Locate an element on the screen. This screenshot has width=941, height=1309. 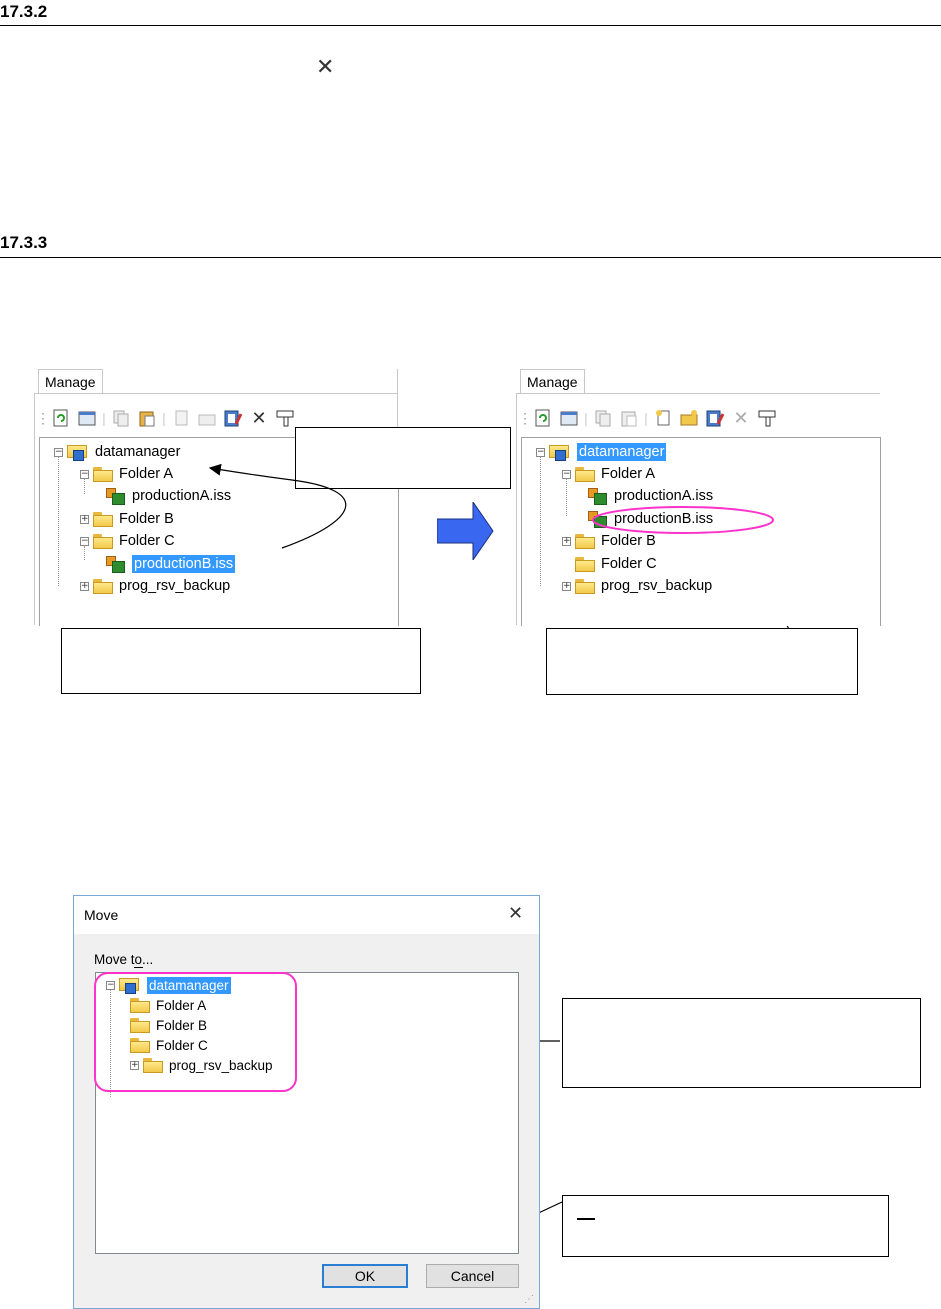
new-file-icon is located at coordinates (663, 418).